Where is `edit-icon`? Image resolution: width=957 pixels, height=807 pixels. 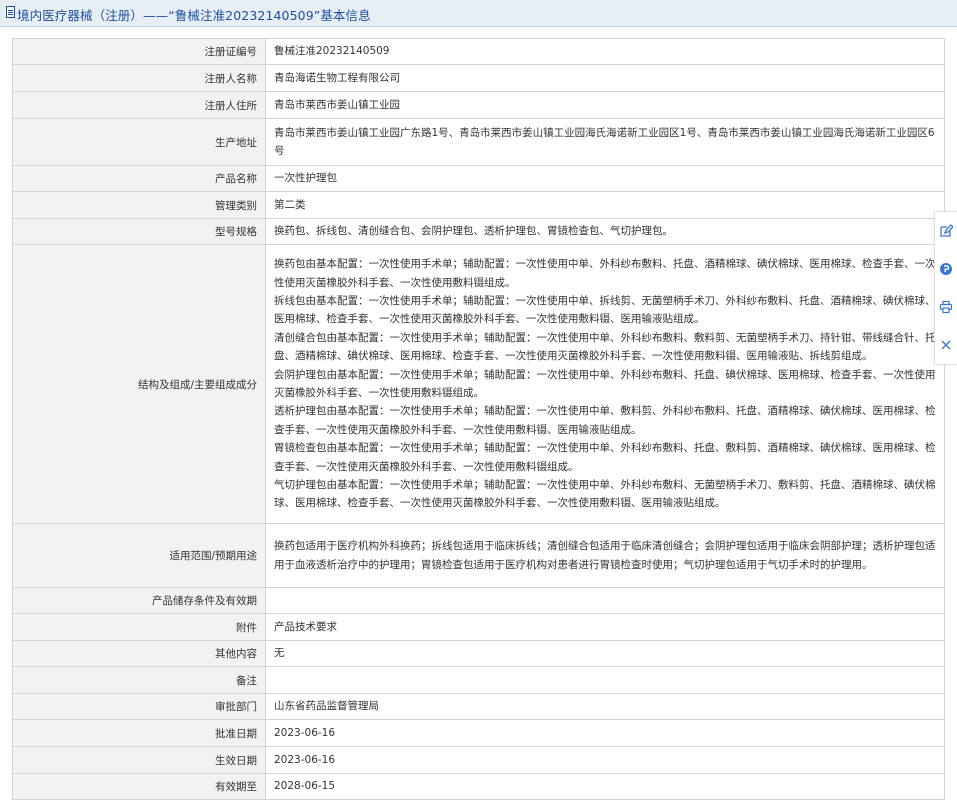
edit-icon is located at coordinates (946, 230).